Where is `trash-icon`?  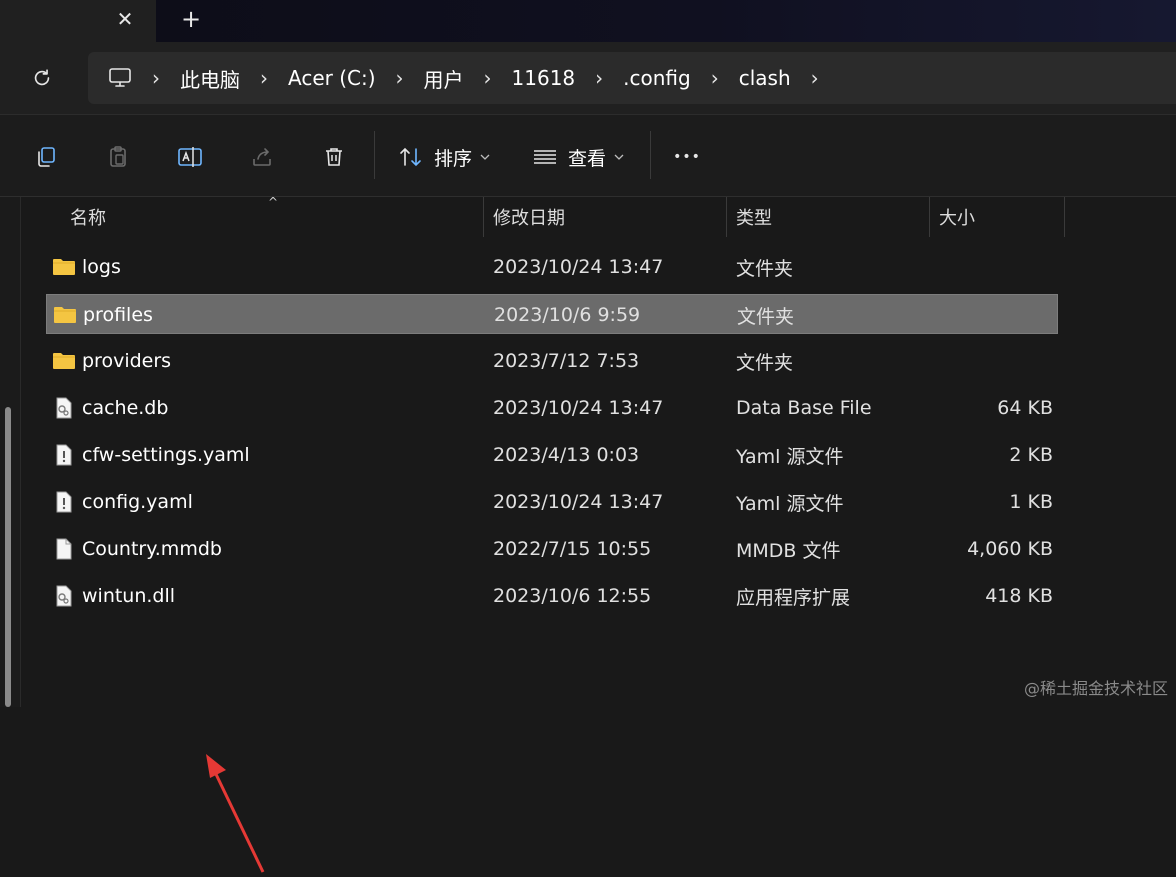
trash-icon is located at coordinates (334, 157).